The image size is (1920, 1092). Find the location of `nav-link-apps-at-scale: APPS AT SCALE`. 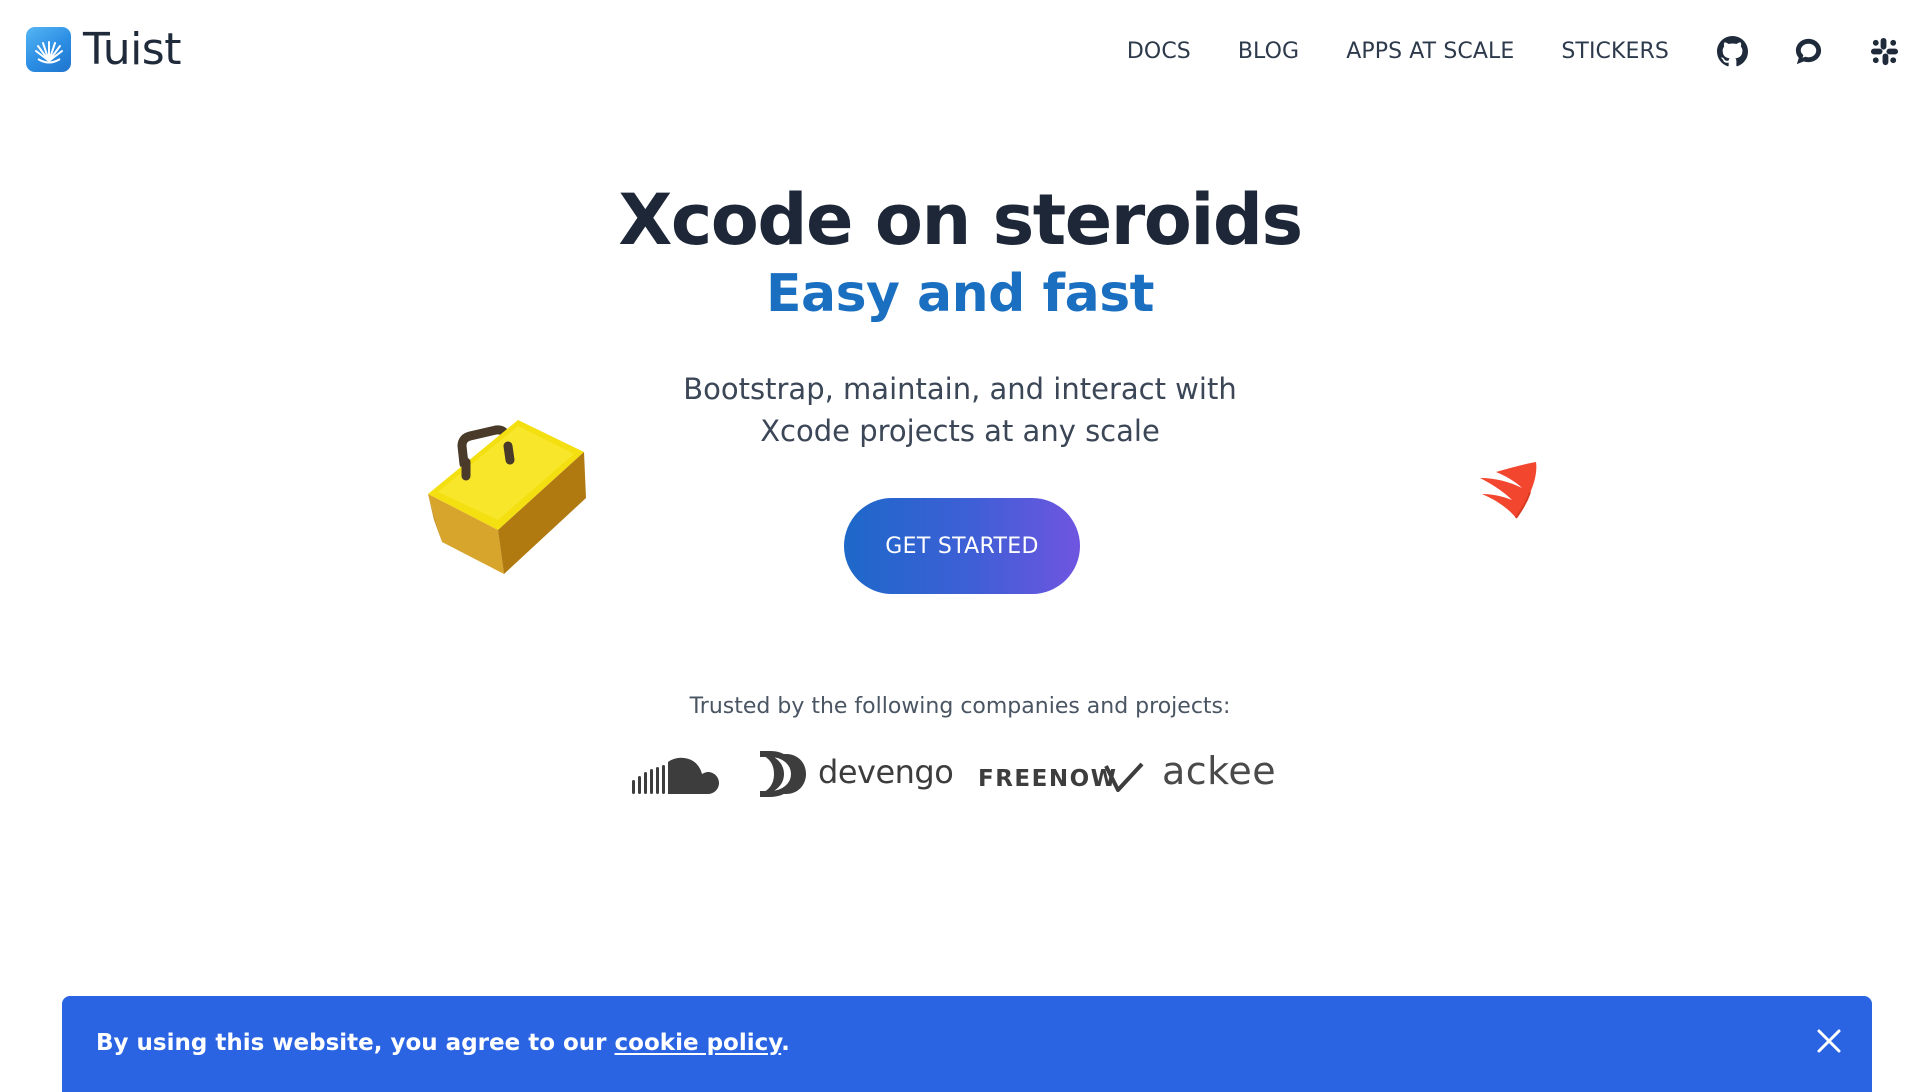

nav-link-apps-at-scale: APPS AT SCALE is located at coordinates (1430, 51).